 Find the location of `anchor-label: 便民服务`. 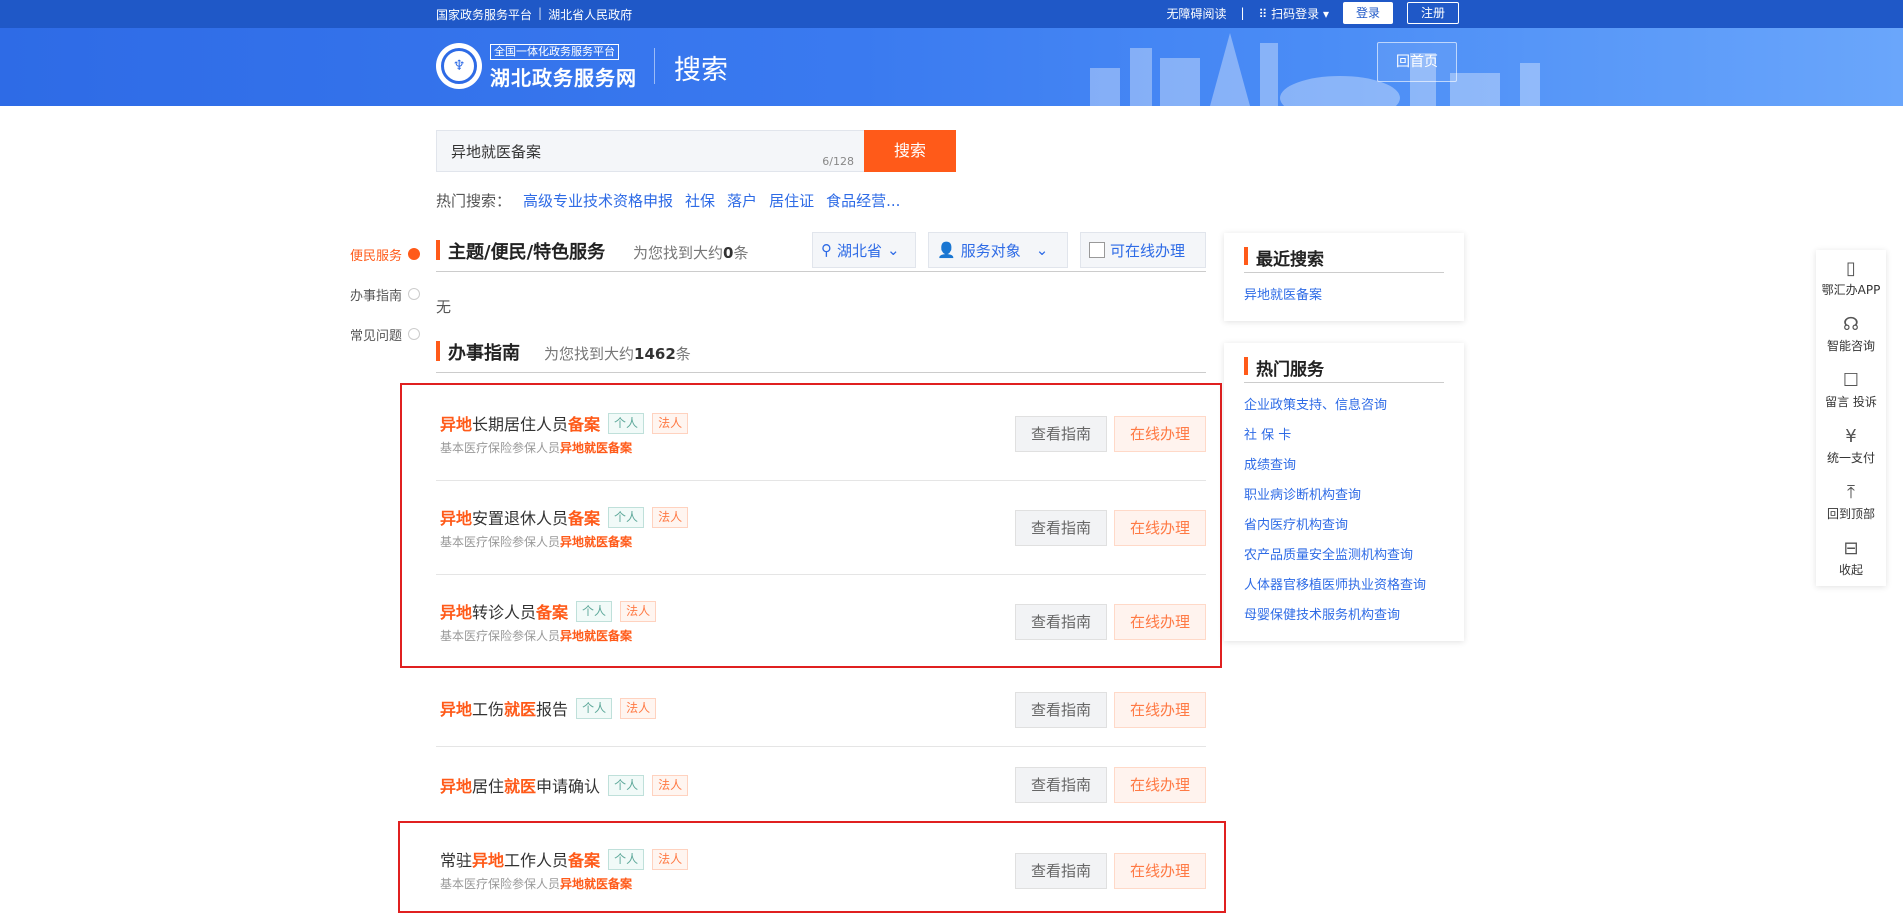

anchor-label: 便民服务 is located at coordinates (375, 256).